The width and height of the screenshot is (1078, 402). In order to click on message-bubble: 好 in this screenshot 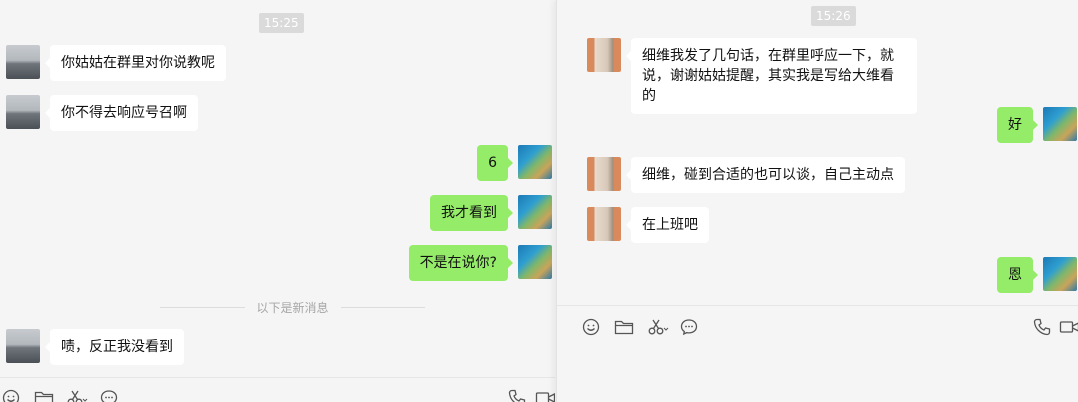, I will do `click(1017, 125)`.